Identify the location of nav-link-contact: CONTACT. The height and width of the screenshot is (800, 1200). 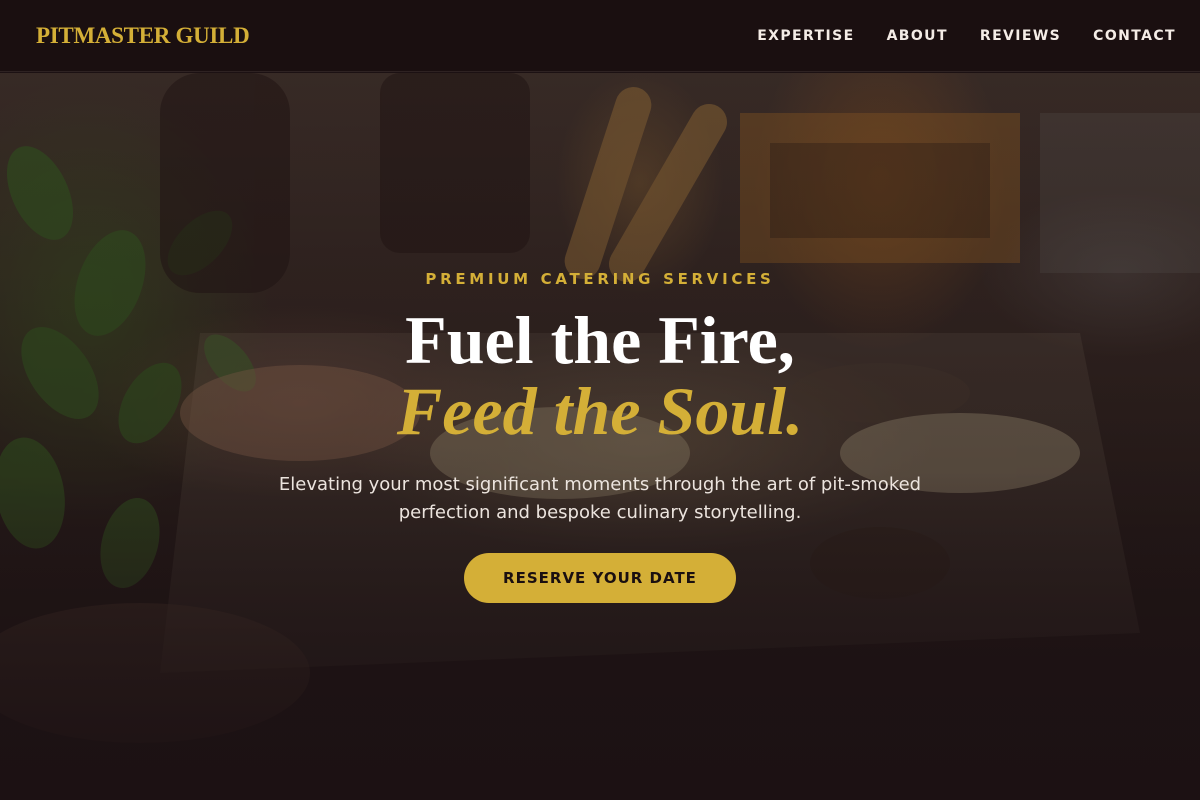
(1134, 36).